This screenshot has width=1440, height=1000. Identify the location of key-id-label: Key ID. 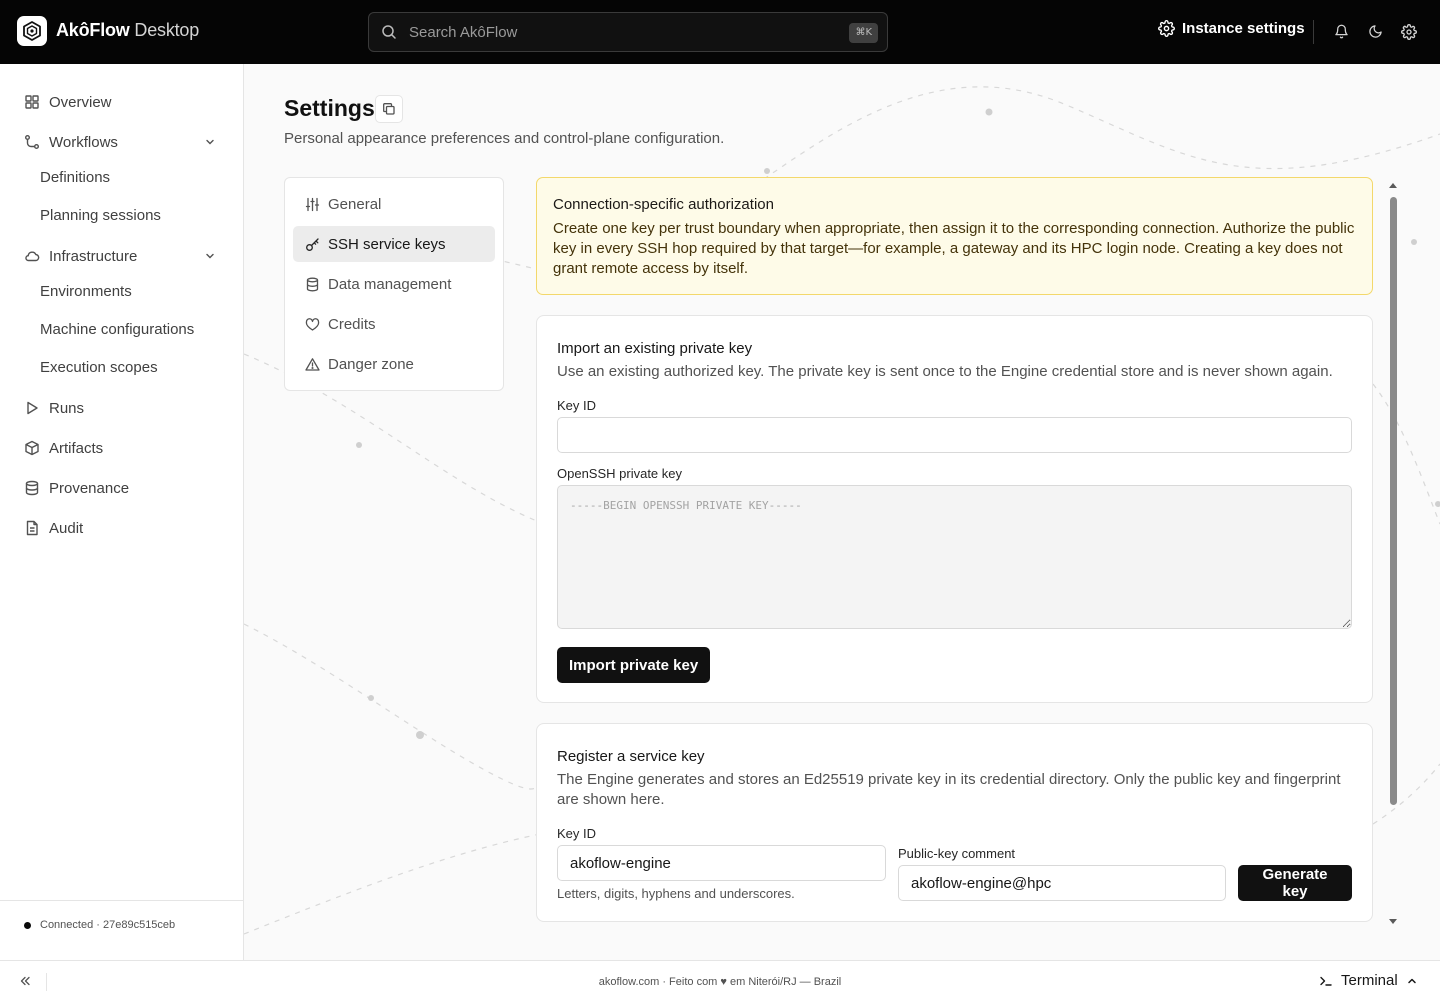
(577, 405).